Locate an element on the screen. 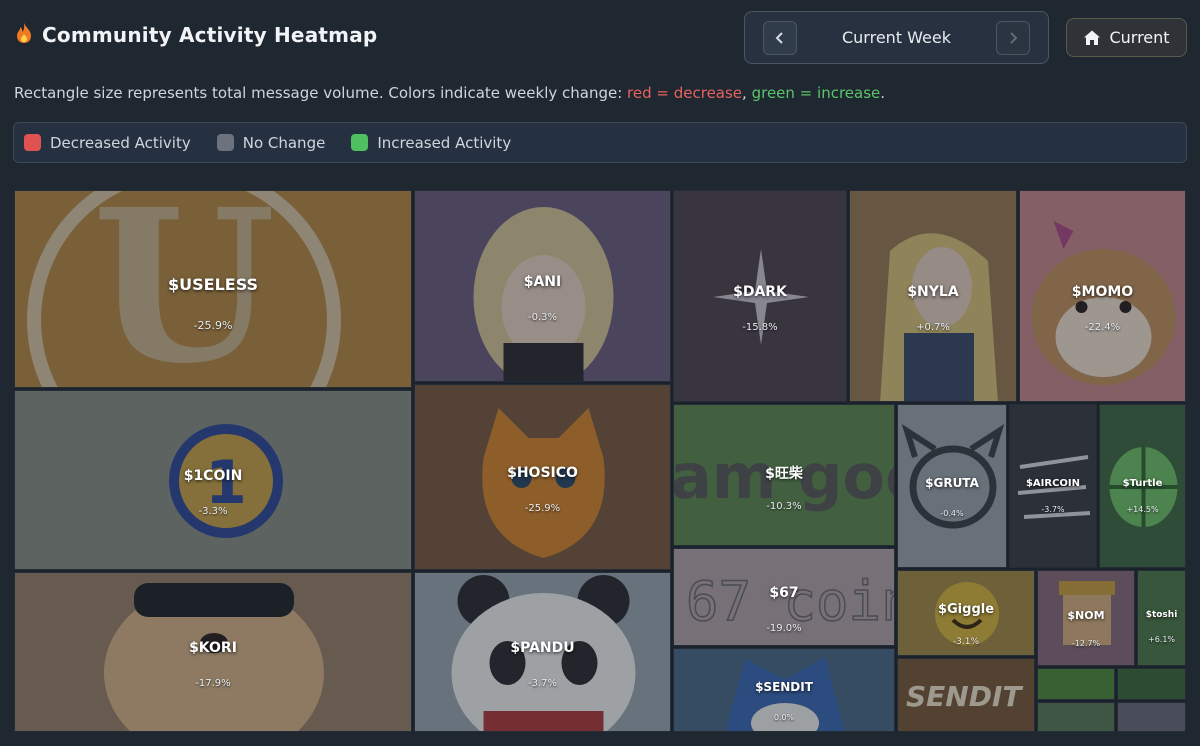 The image size is (1200, 746). heatmap-tile: 1 $1COIN -3.3% is located at coordinates (213, 480).